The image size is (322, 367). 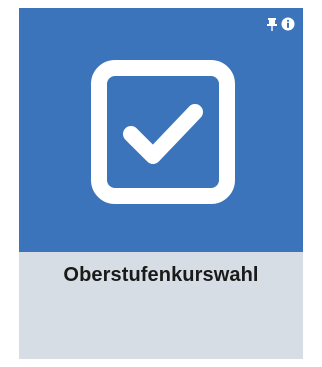 I want to click on info-icon, so click(x=288, y=24).